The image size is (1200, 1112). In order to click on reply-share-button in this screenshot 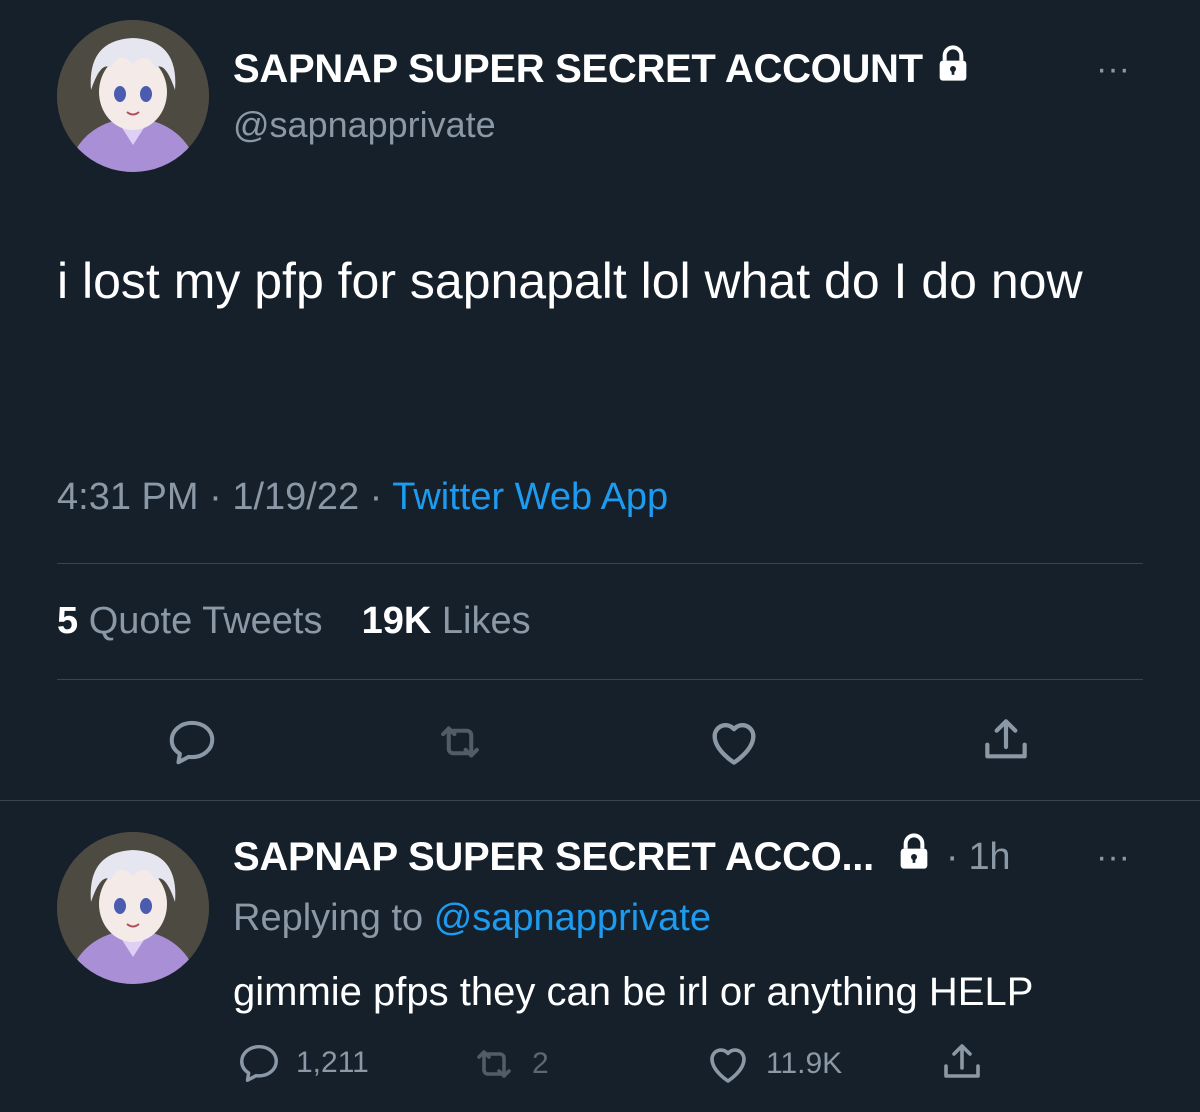, I will do `click(962, 1062)`.